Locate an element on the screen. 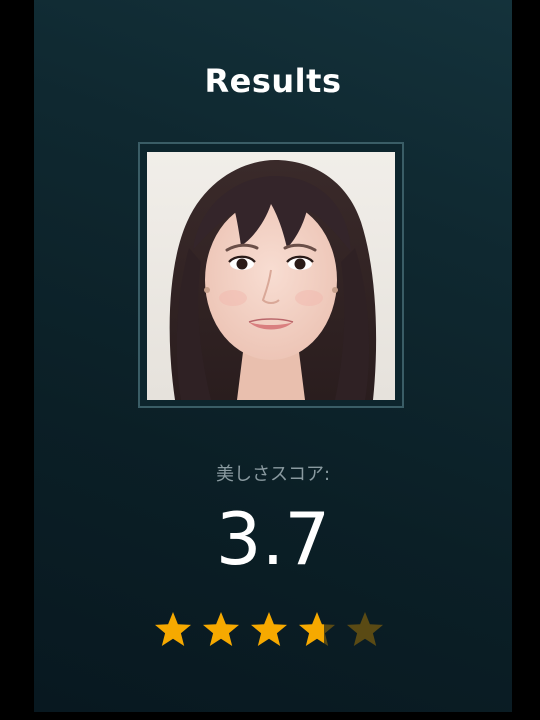  page-title: Results is located at coordinates (273, 81).